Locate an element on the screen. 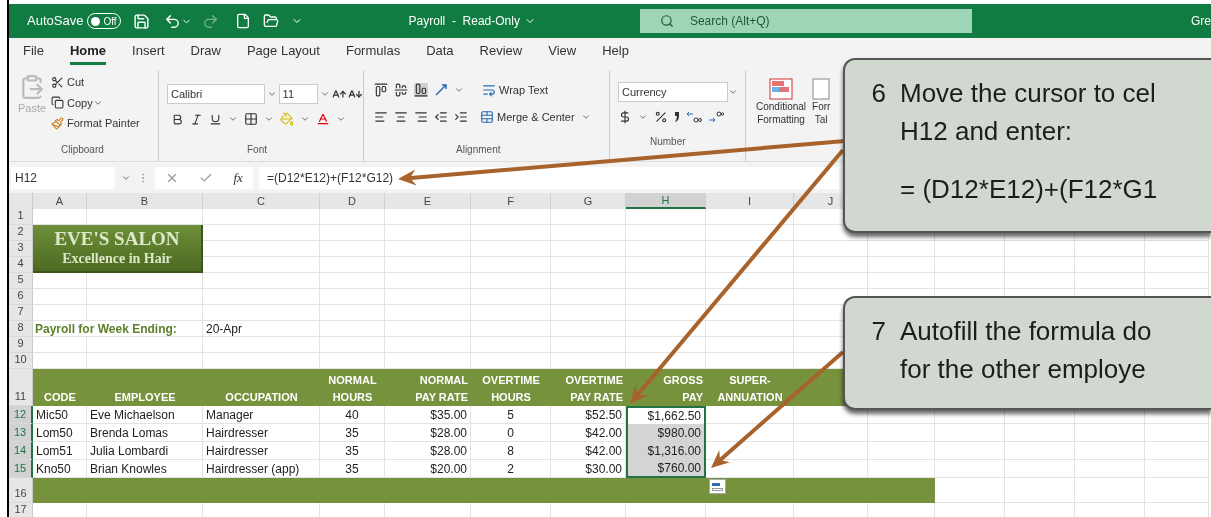 The height and width of the screenshot is (517, 1211). row-number: 13 is located at coordinates (21, 433).